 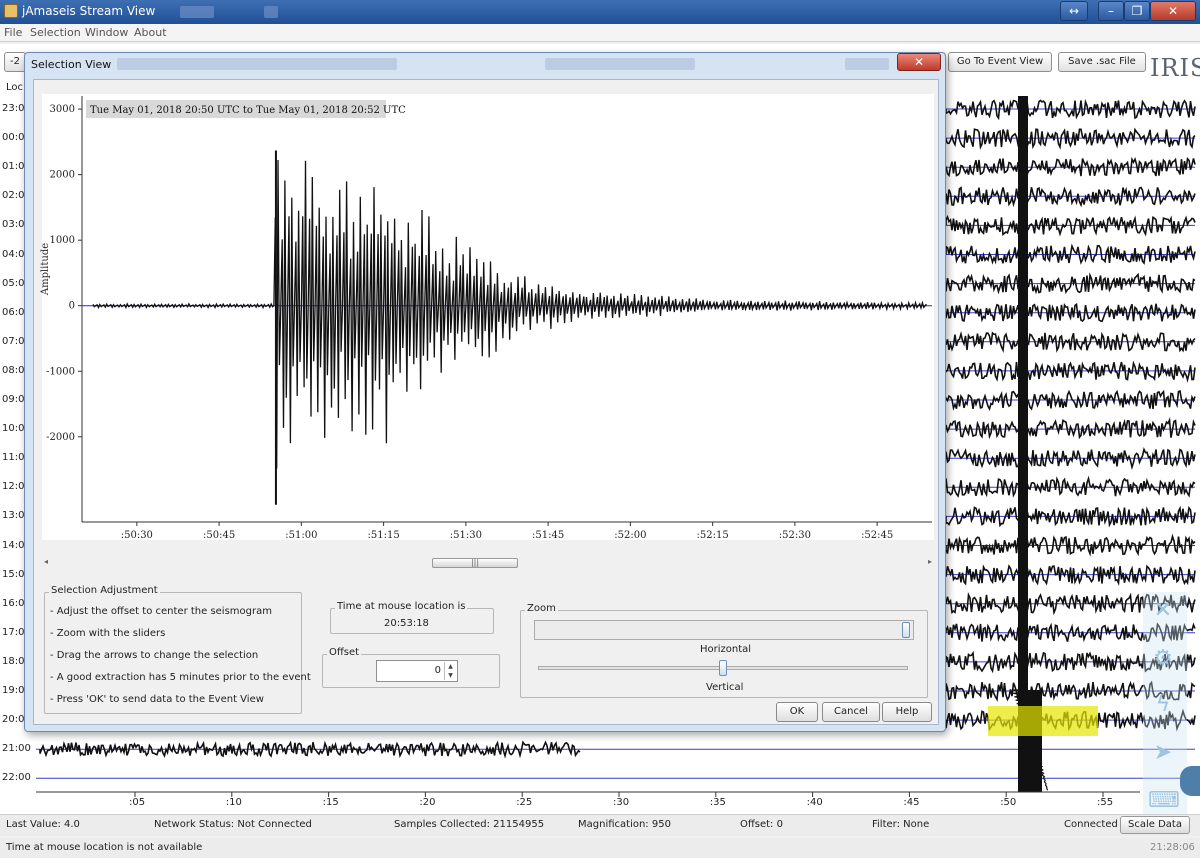 I want to click on scroll-left-arrow-icon: ◂, so click(x=46, y=561).